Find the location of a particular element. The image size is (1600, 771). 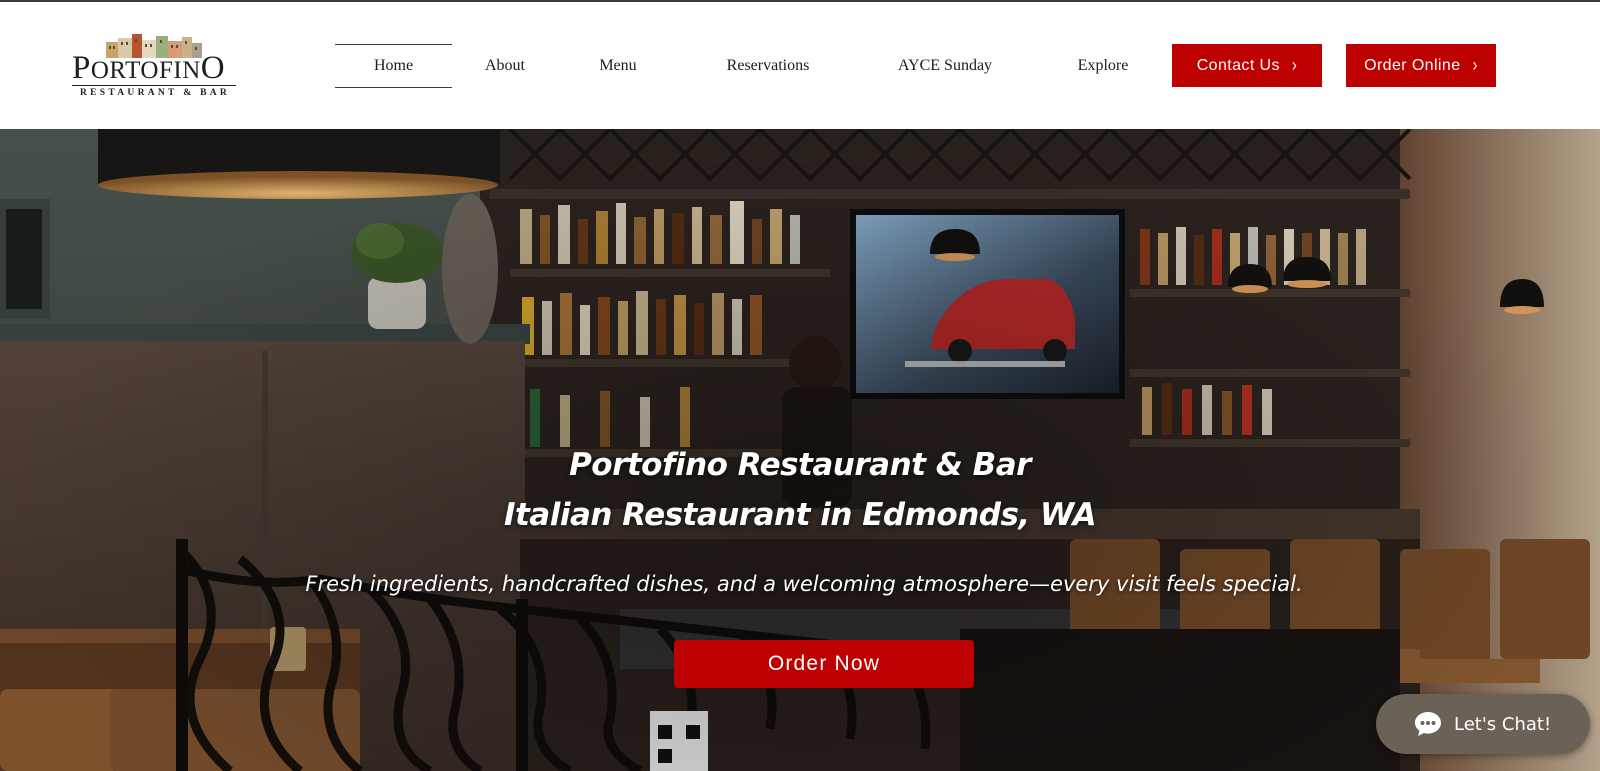

logo-rule is located at coordinates (154, 85).